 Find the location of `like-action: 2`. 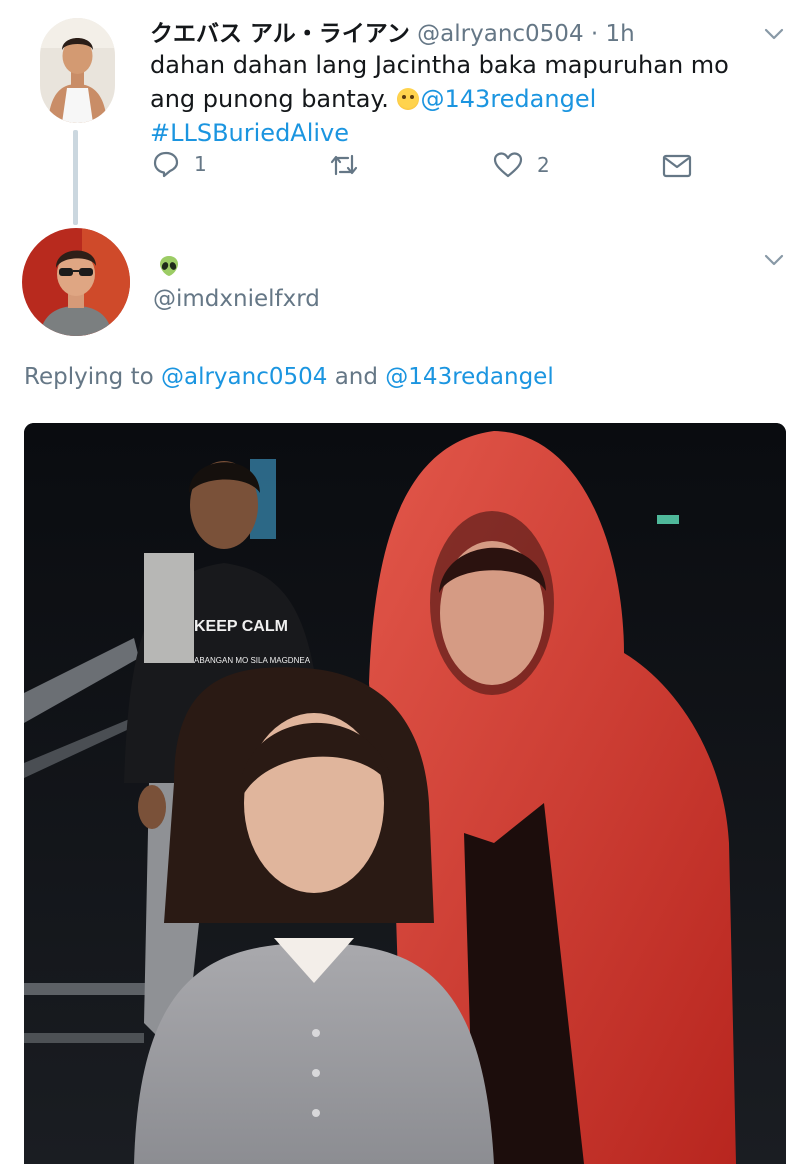

like-action: 2 is located at coordinates (521, 165).